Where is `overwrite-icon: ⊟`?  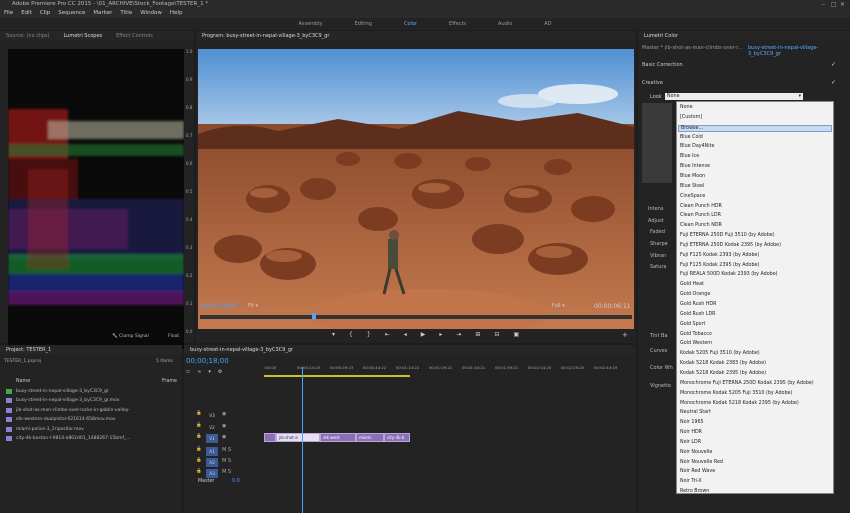 overwrite-icon: ⊟ is located at coordinates (496, 334).